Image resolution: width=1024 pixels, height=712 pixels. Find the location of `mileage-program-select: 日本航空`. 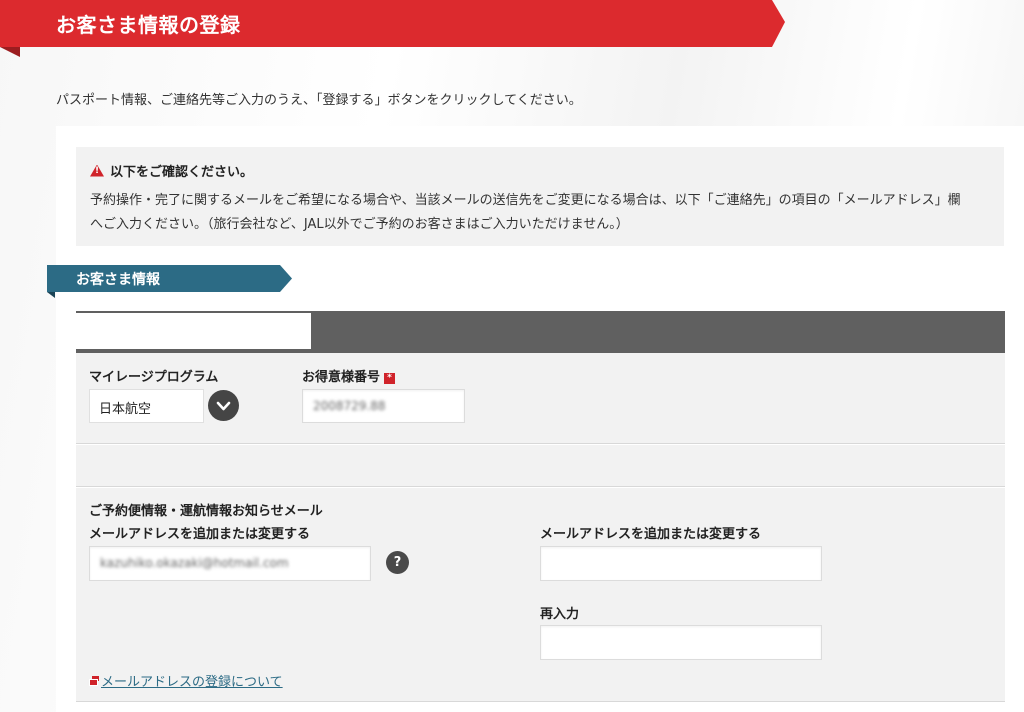

mileage-program-select: 日本航空 is located at coordinates (146, 406).